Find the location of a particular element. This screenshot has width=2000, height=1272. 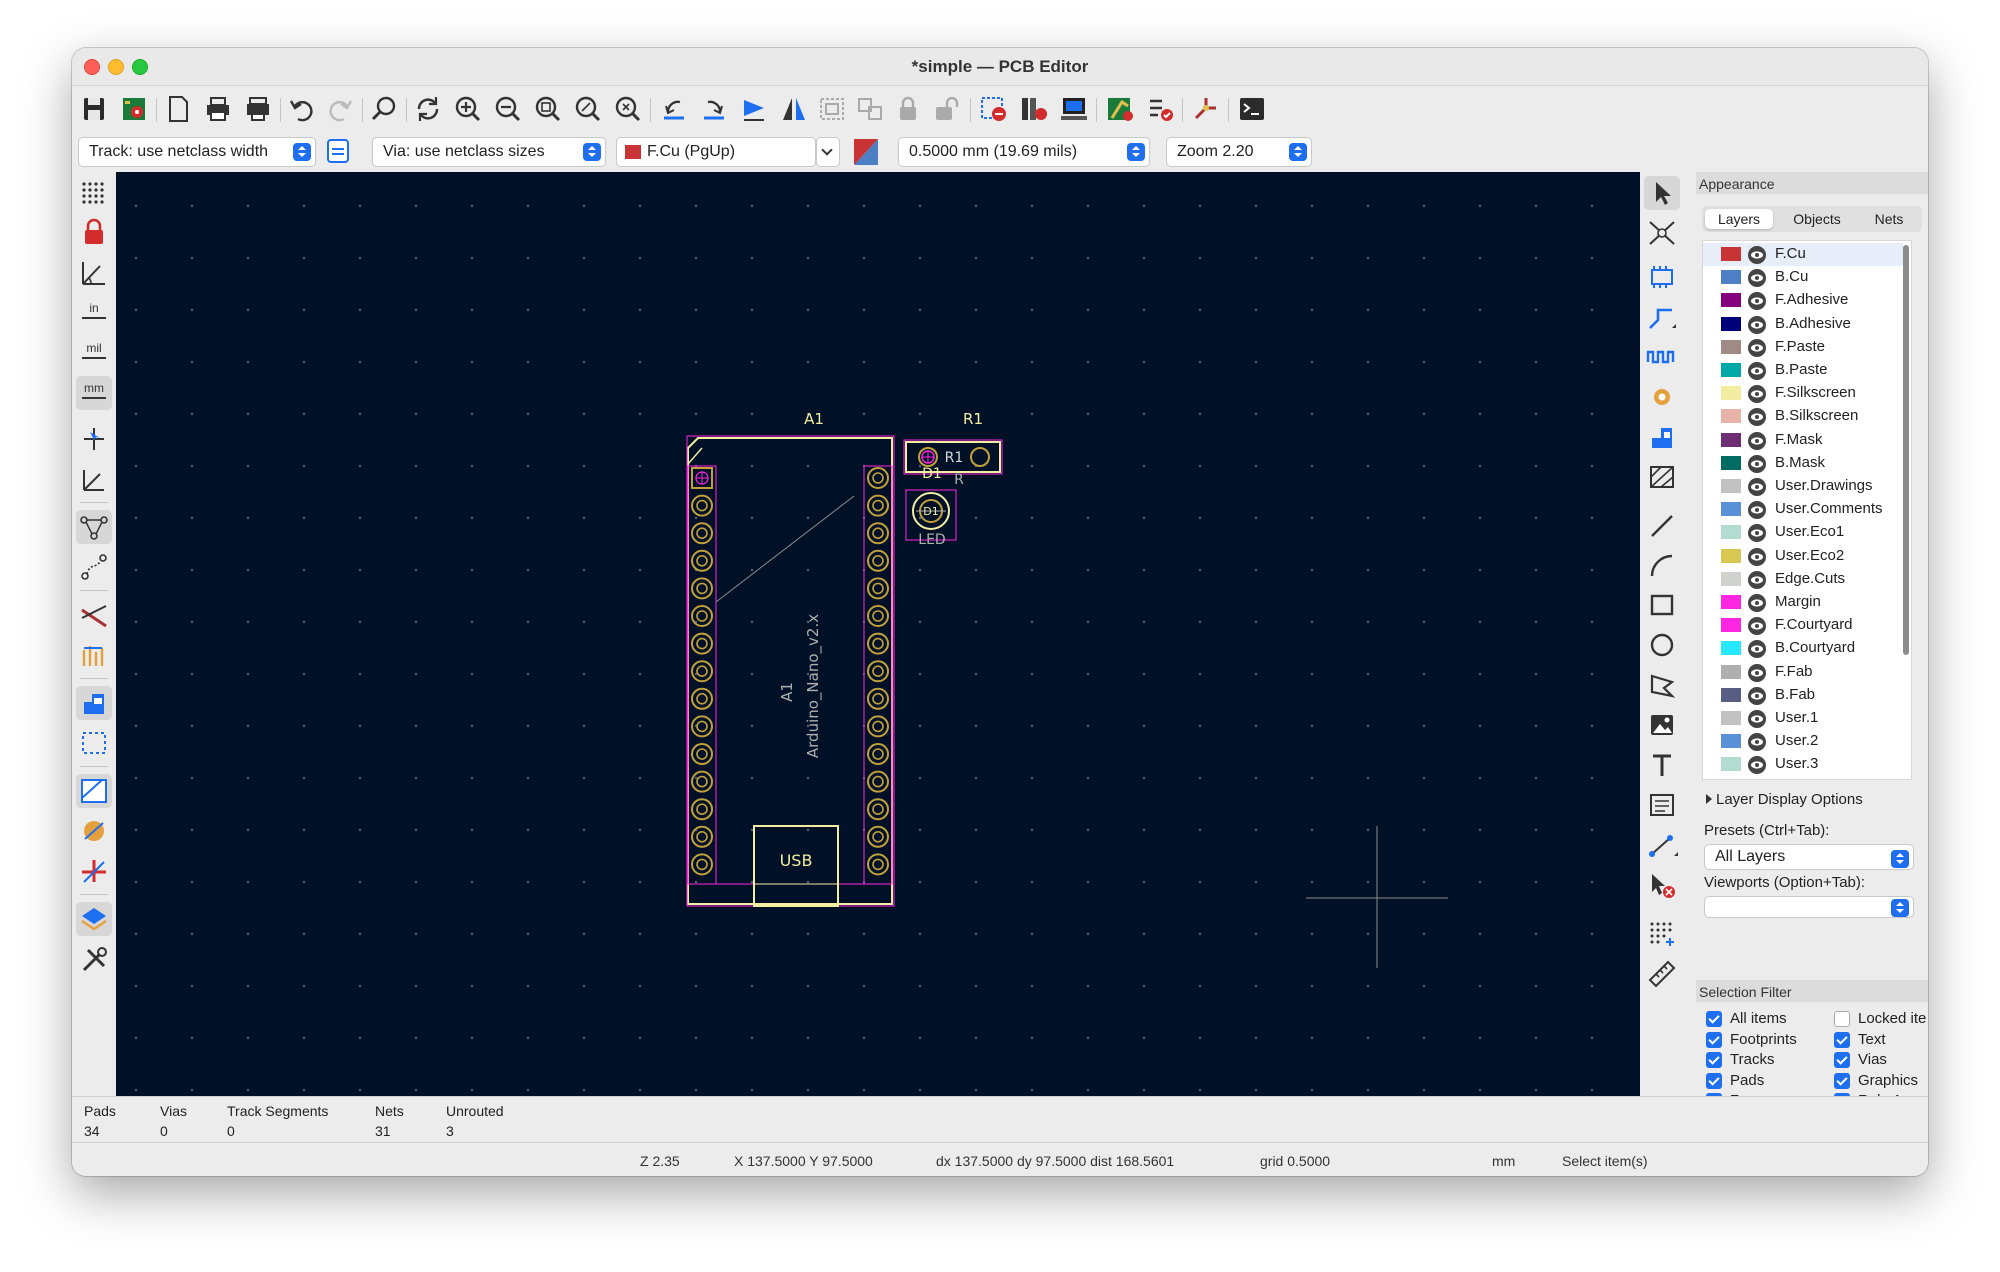

delete-tool-icon is located at coordinates (1662, 885).